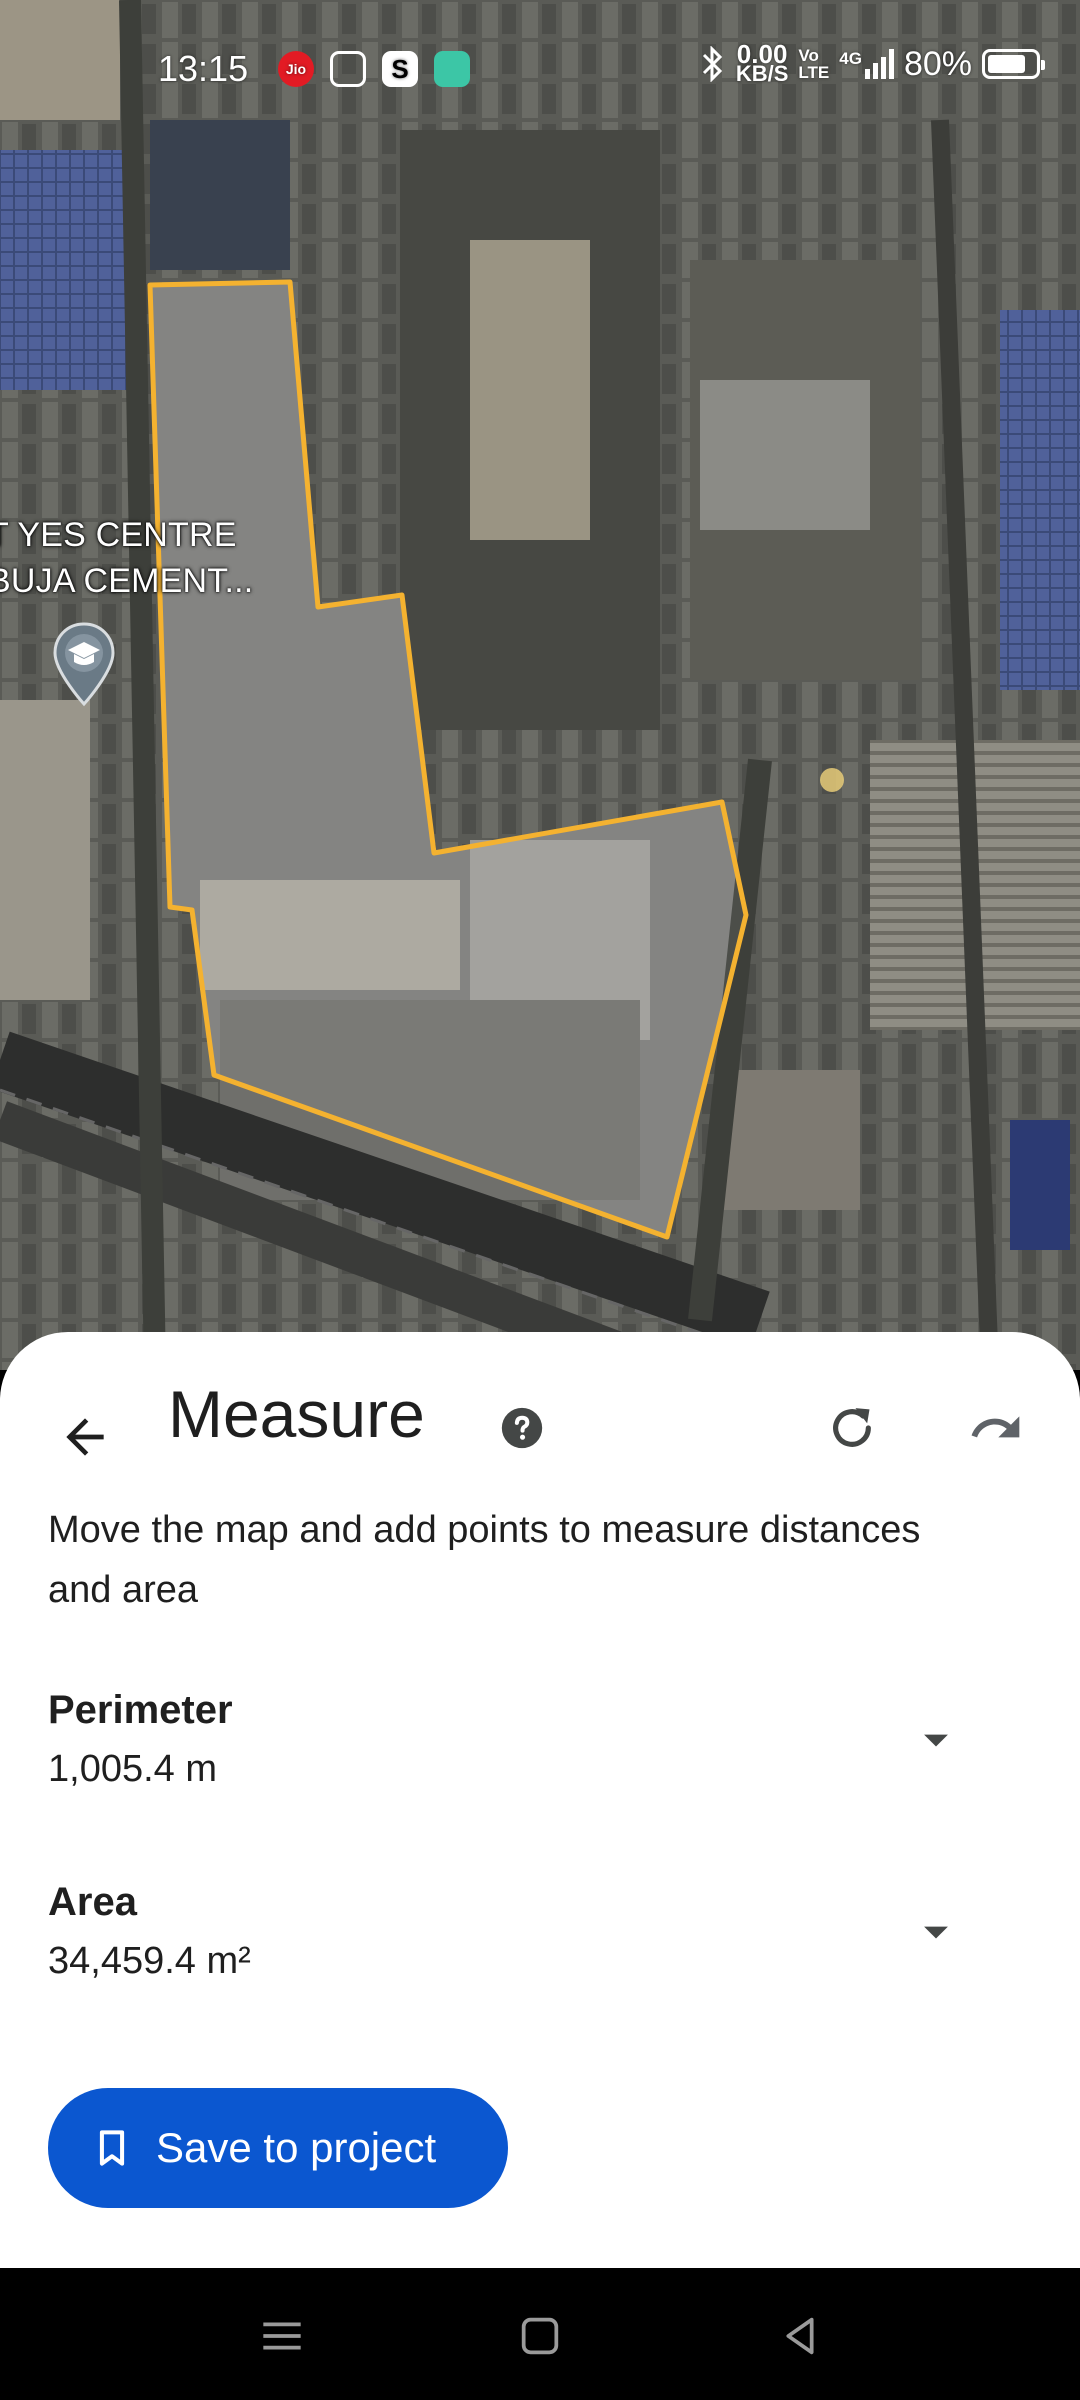  I want to click on help-button, so click(522, 1428).